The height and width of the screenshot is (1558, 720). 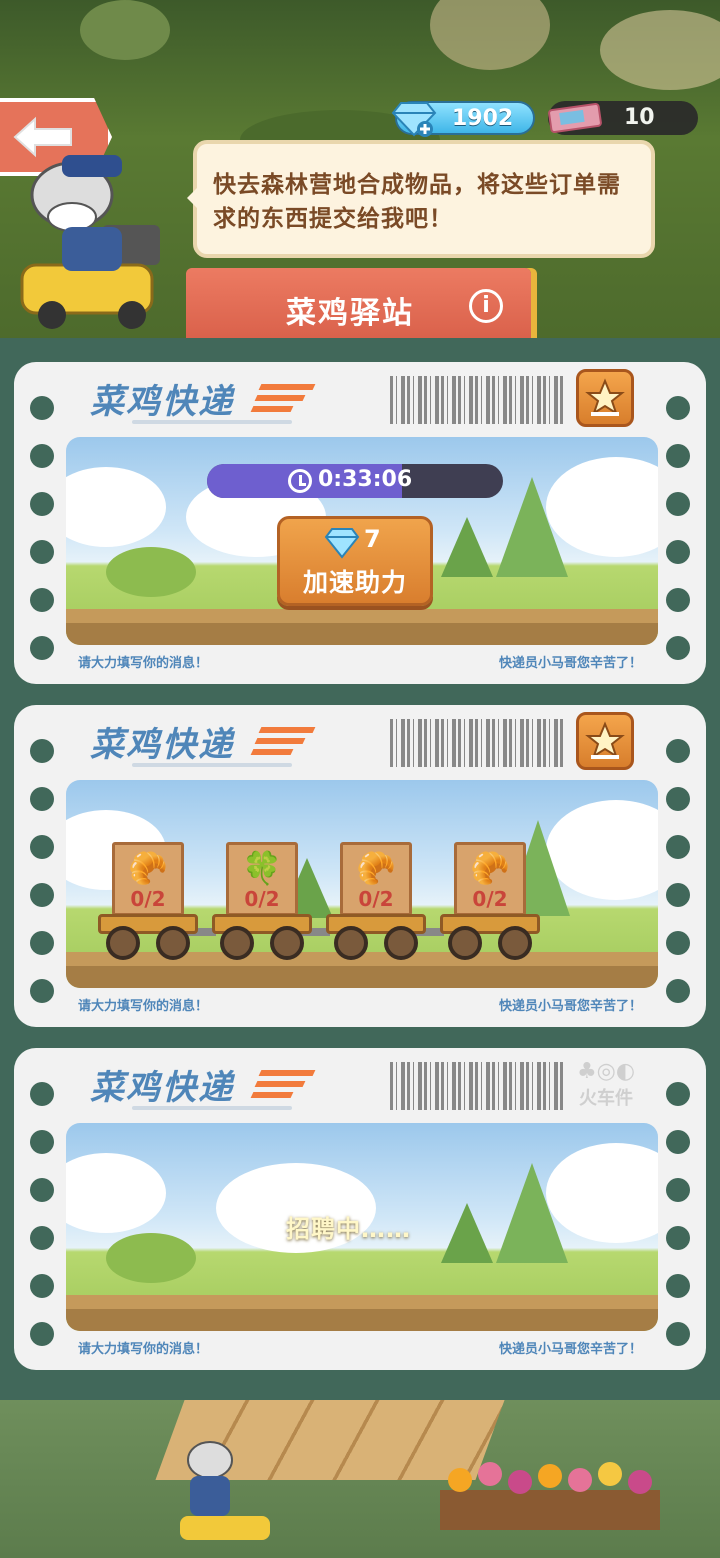 I want to click on boost-cost: 7, so click(x=372, y=539).